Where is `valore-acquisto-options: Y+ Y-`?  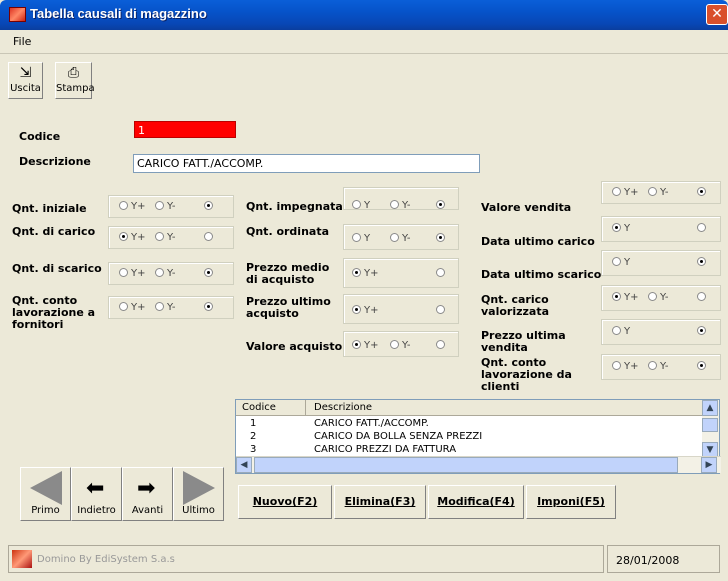
valore-acquisto-options: Y+ Y- is located at coordinates (401, 344).